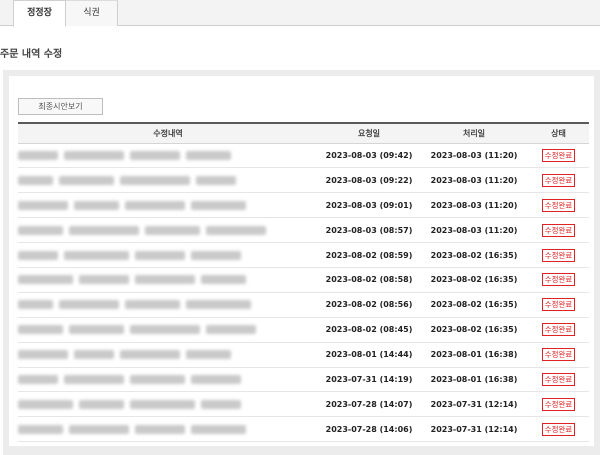 The height and width of the screenshot is (455, 600). I want to click on table-row: 2023-08-03 (08:57) 2023-08-03 (11:20) 수정완료, so click(303, 230).